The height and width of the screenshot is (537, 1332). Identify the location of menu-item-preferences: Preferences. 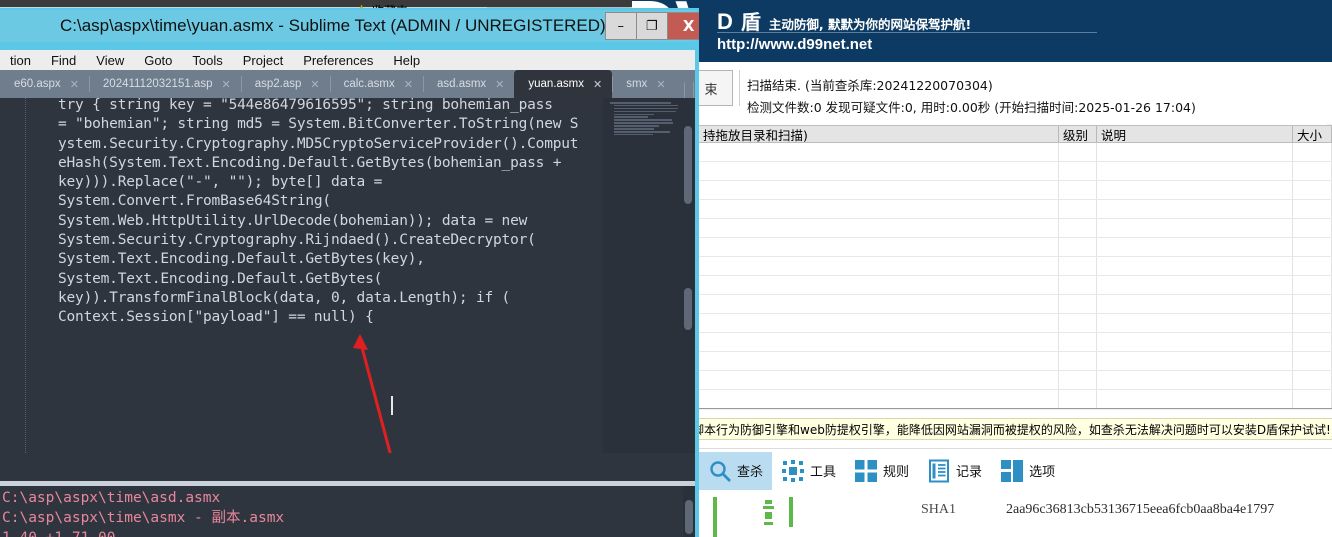
(338, 60).